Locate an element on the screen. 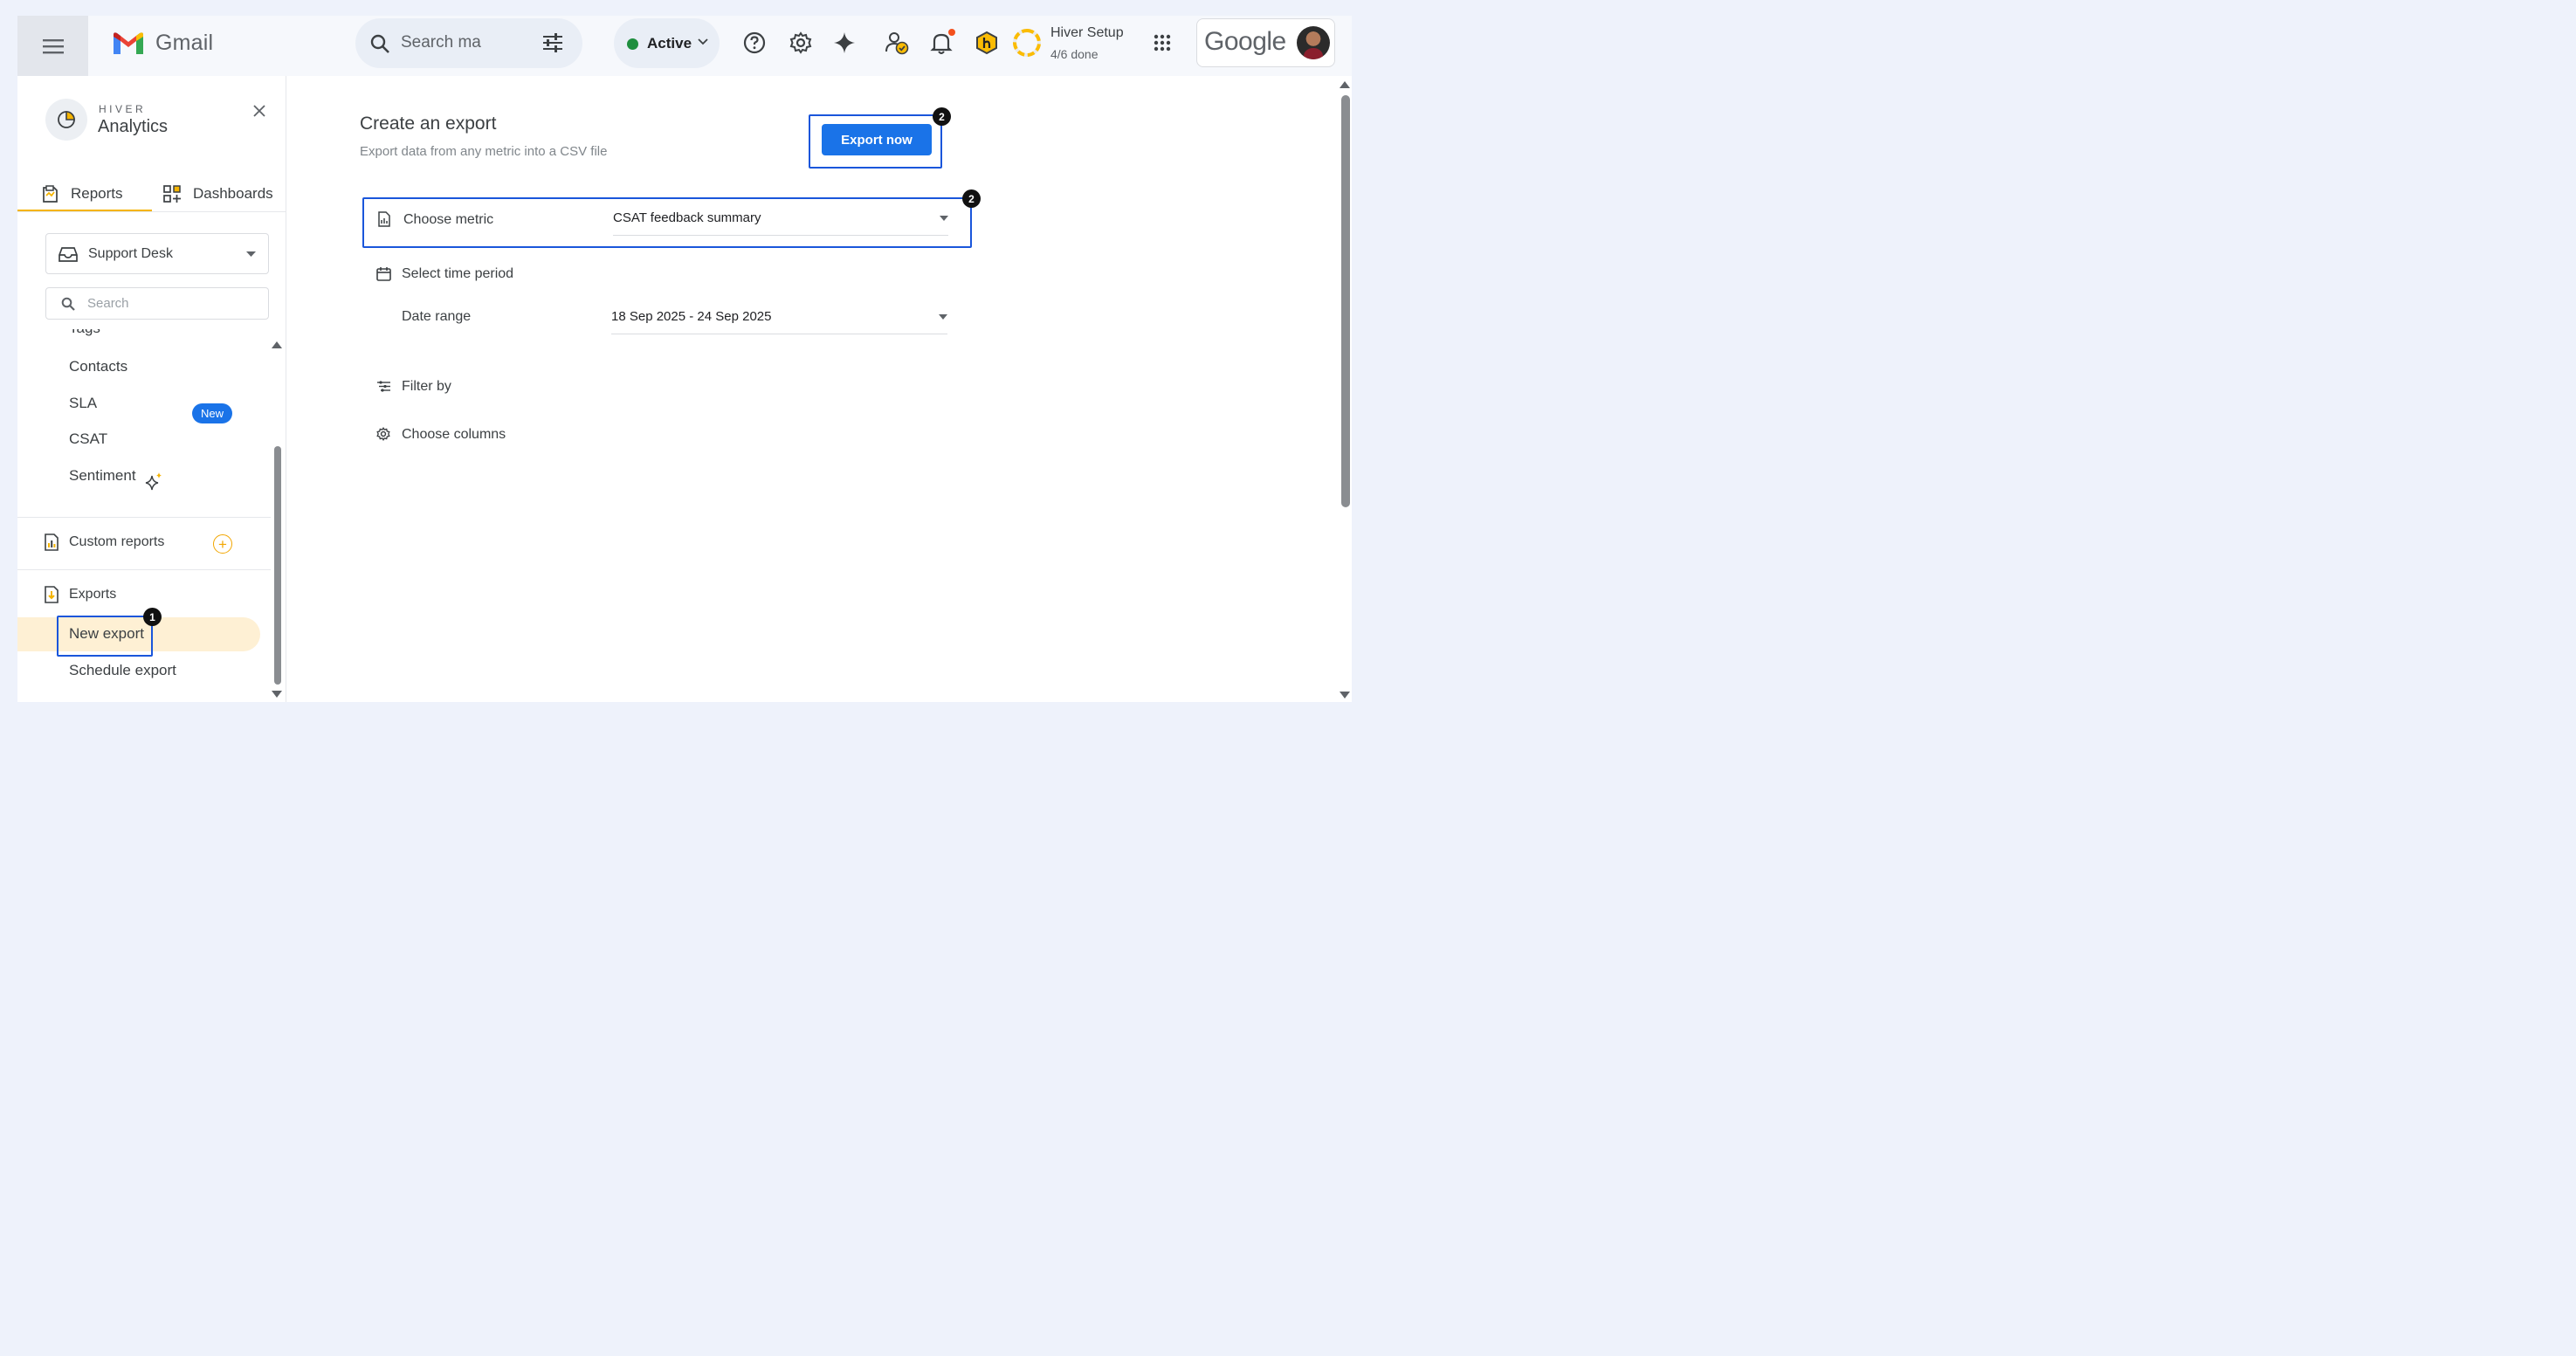 Image resolution: width=2576 pixels, height=1356 pixels. settings-button is located at coordinates (801, 43).